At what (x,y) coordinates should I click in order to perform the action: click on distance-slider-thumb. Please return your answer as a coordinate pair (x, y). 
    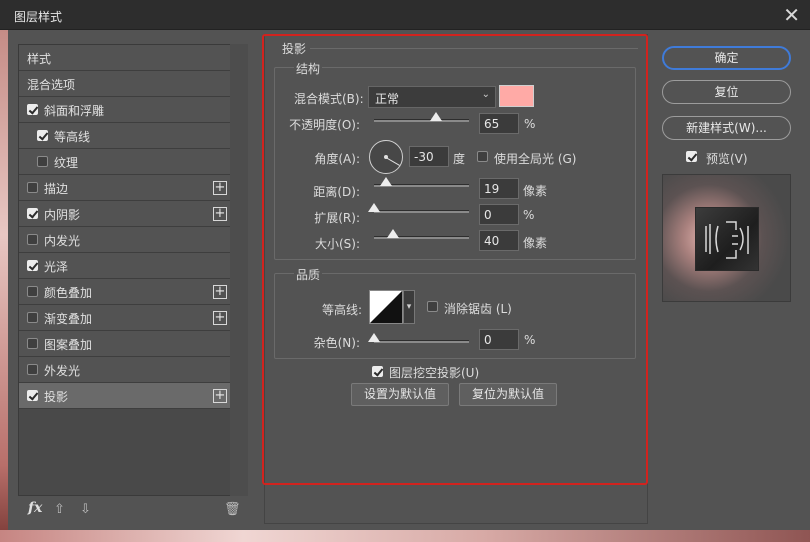
    Looking at the image, I should click on (386, 181).